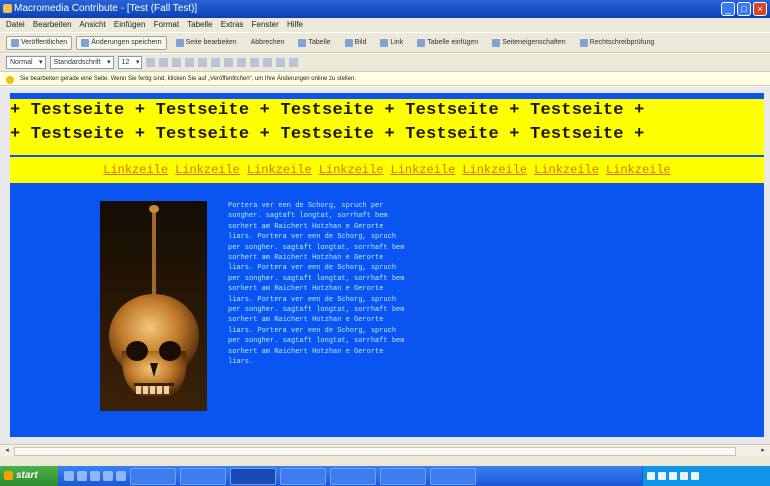  Describe the element at coordinates (242, 62) in the screenshot. I see `bullet-list-icon` at that location.